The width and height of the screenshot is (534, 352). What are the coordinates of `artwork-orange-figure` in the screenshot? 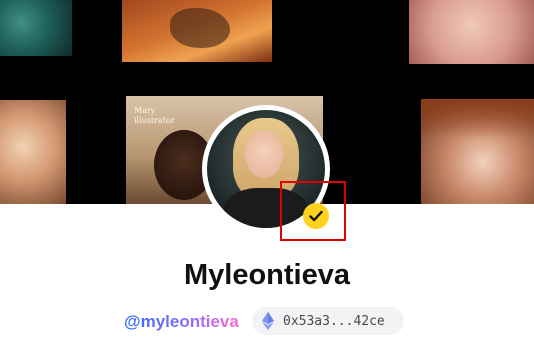 It's located at (197, 31).